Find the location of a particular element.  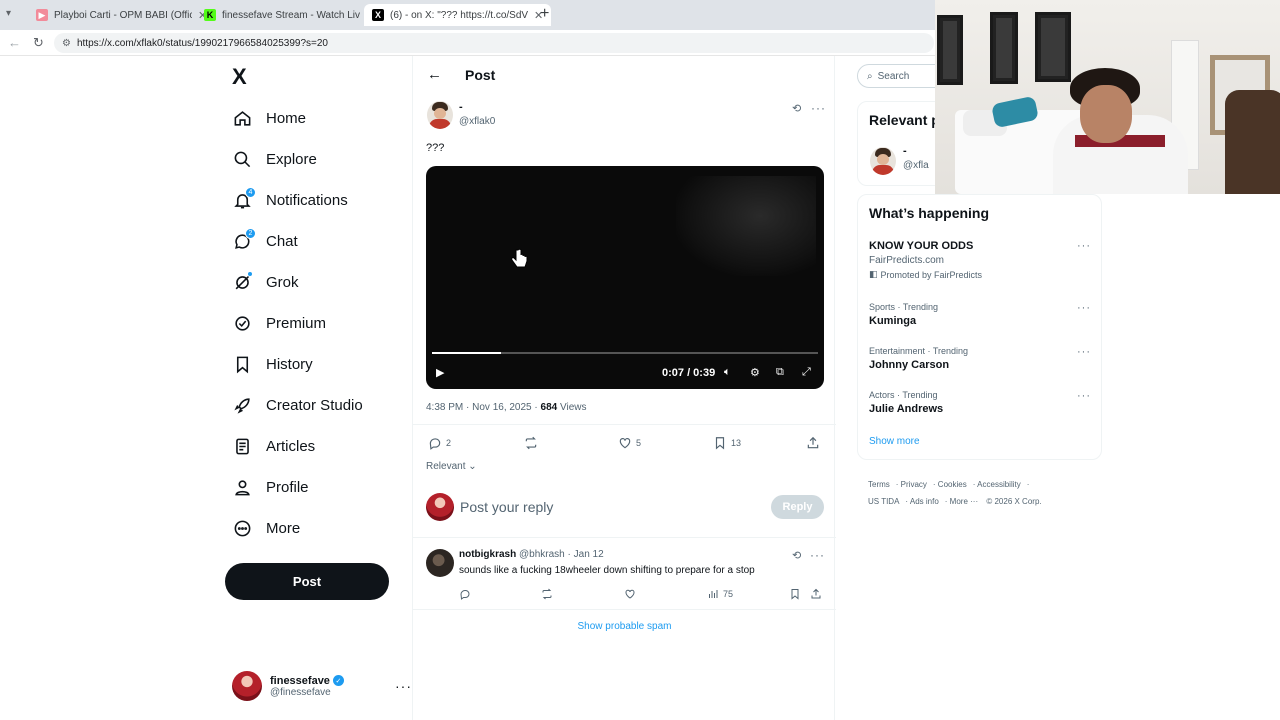

footer-link: Terms is located at coordinates (879, 484).